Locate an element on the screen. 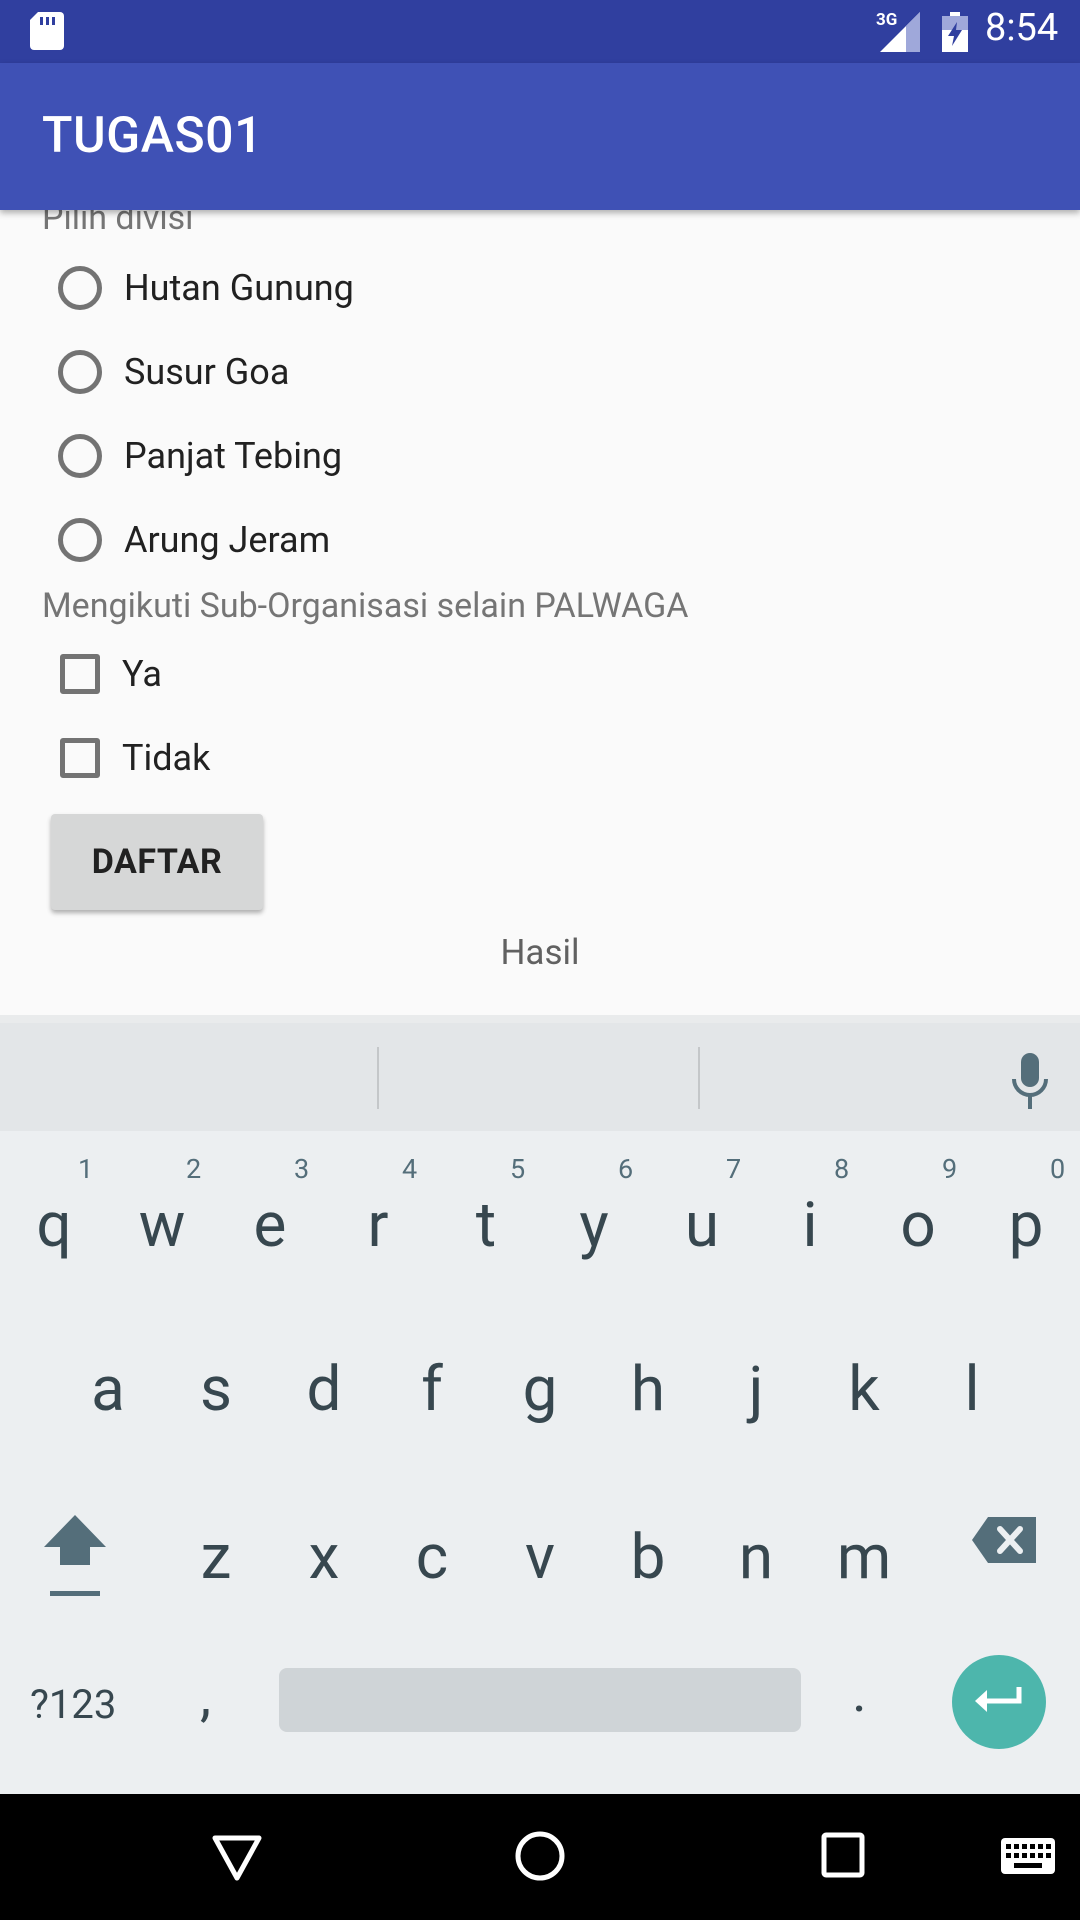  key-hint: 1 is located at coordinates (86, 1169).